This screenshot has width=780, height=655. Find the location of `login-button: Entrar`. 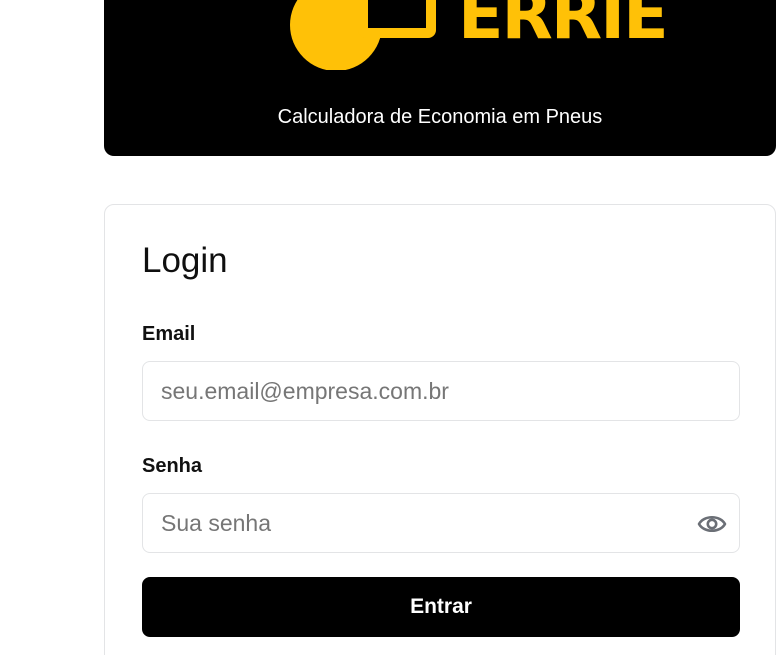

login-button: Entrar is located at coordinates (441, 607).